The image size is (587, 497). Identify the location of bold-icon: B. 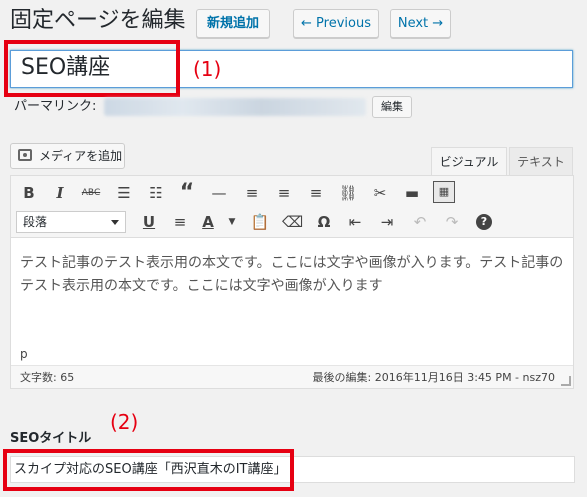
(29, 193).